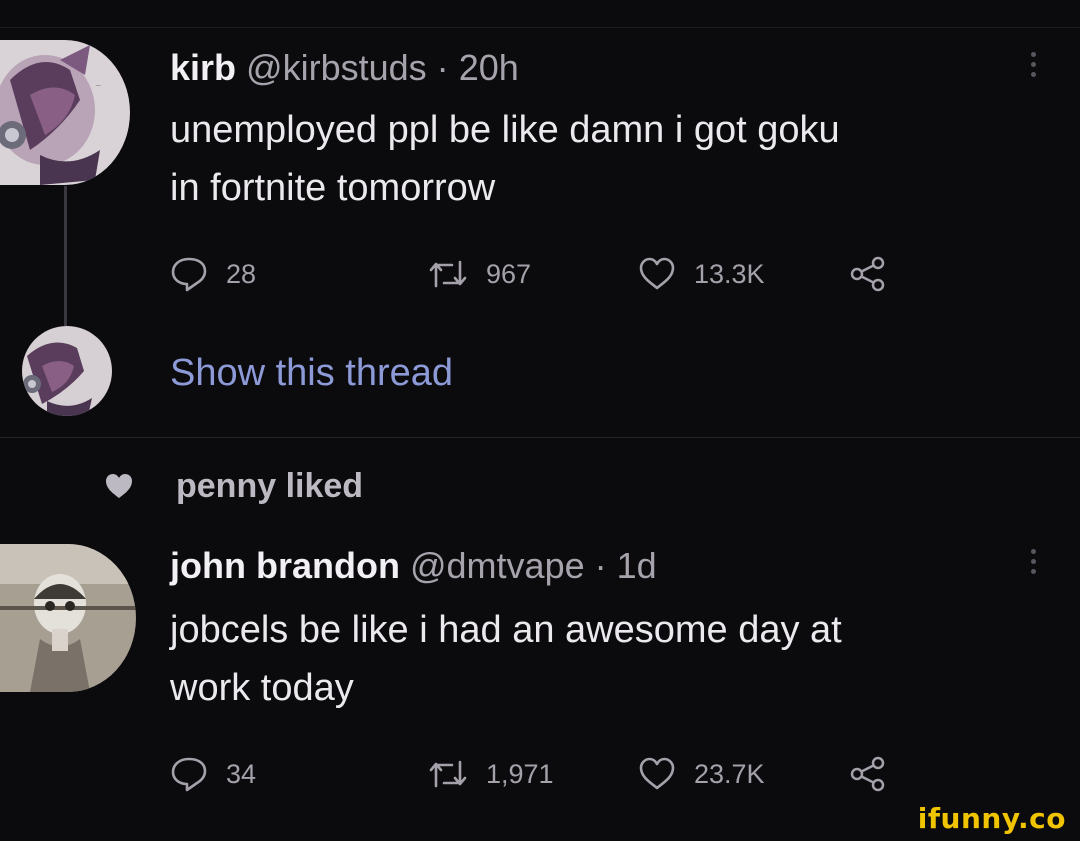 This screenshot has height=841, width=1080. I want to click on reply-button: 34, so click(213, 774).